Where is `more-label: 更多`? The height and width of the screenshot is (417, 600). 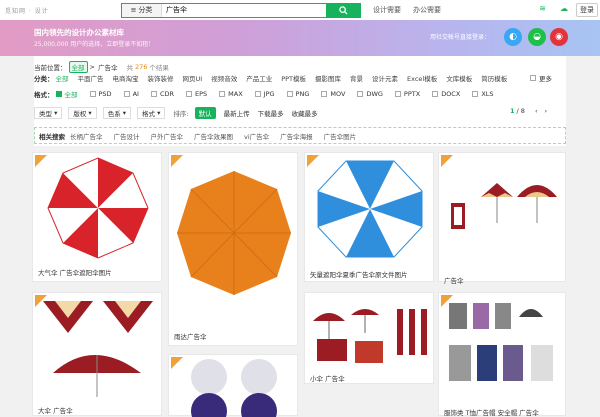
more-label: 更多 is located at coordinates (545, 79).